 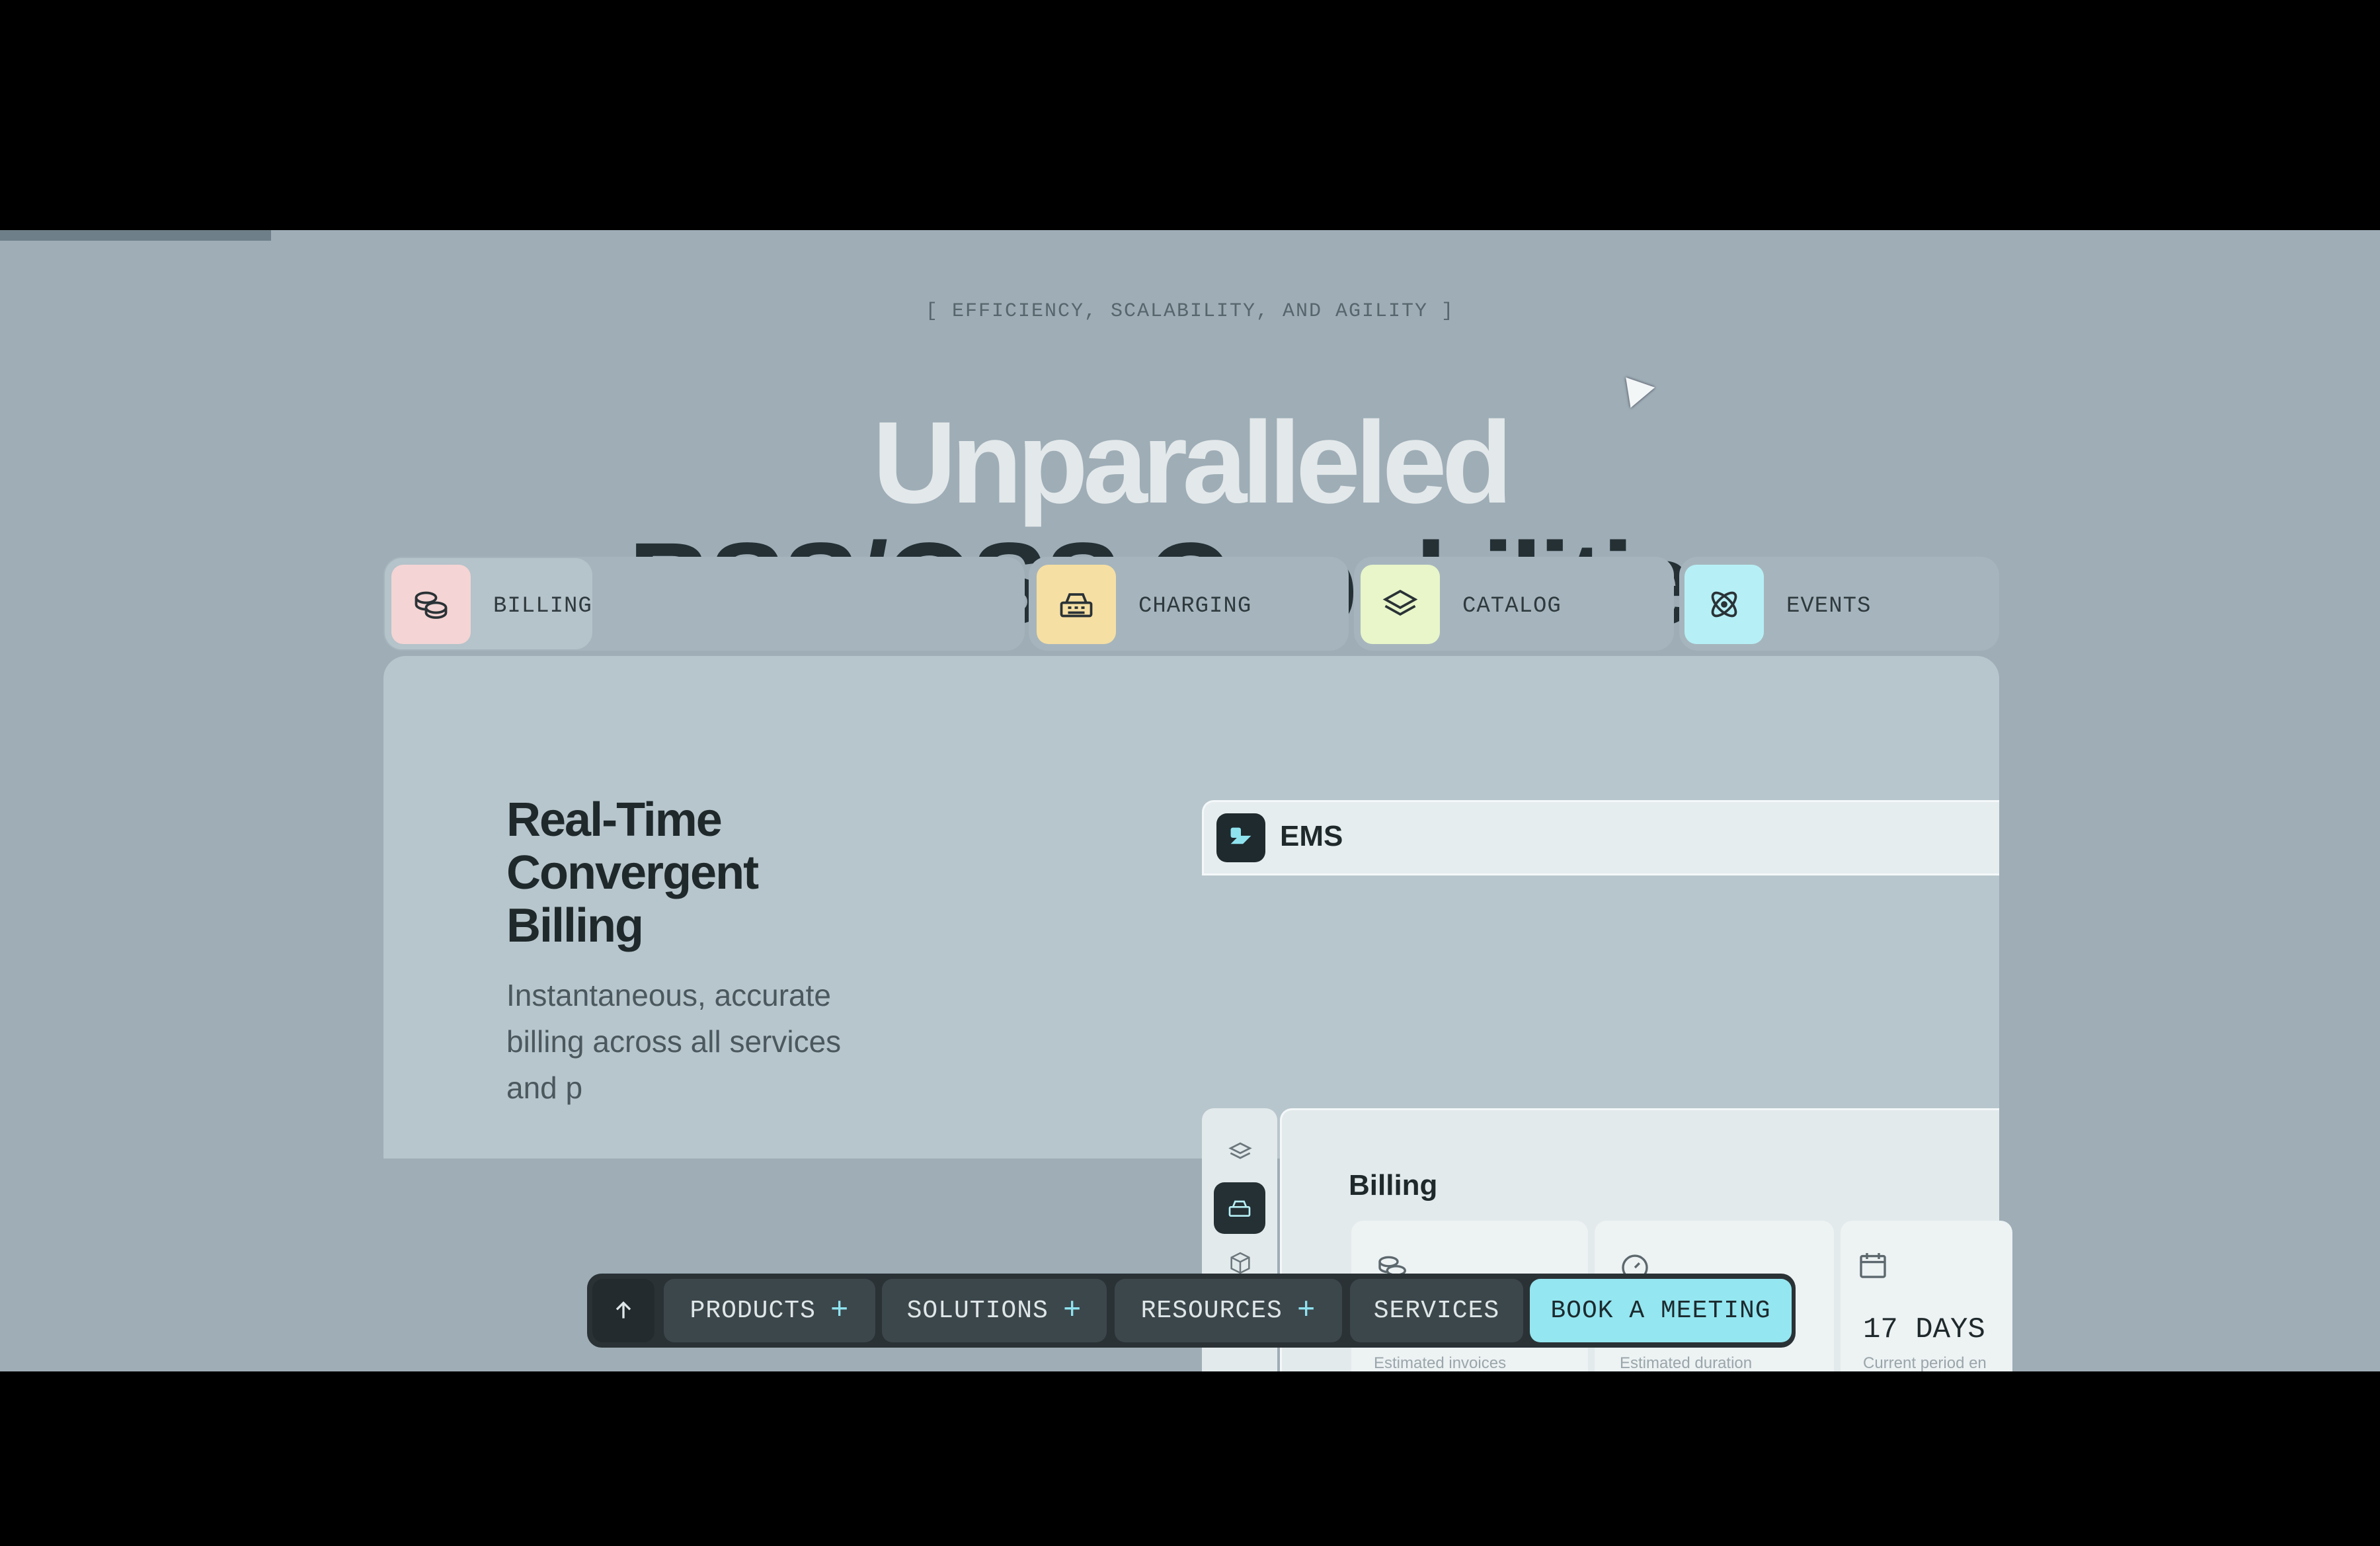 I want to click on nav-resources-label: RESOURCES, so click(x=1211, y=1310).